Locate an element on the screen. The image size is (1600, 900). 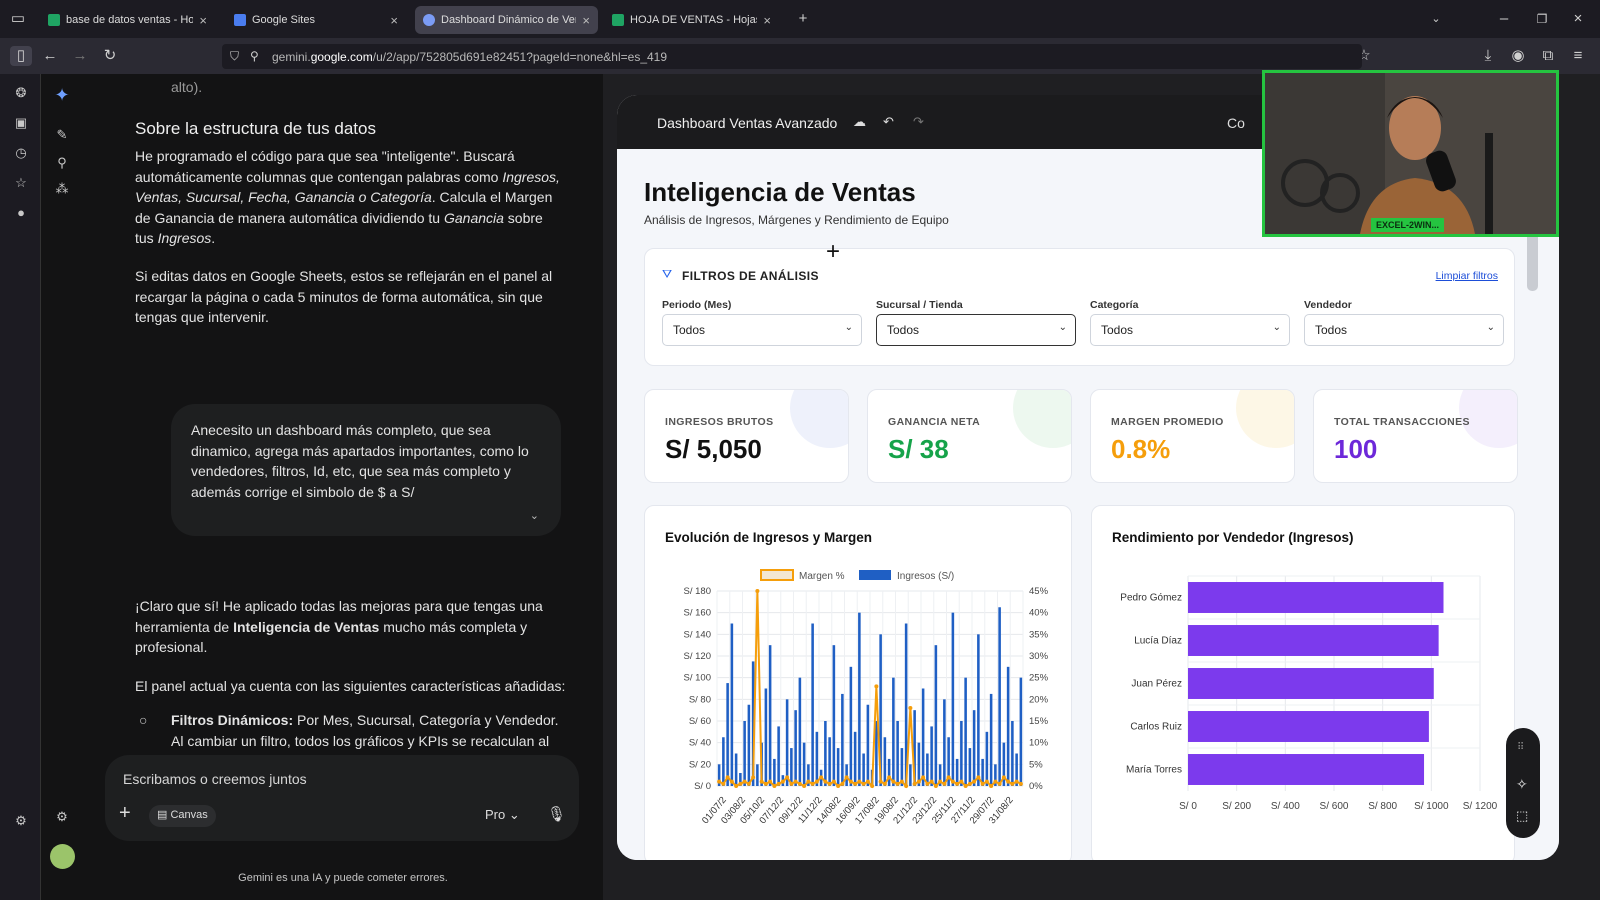
y-right-tick: 35% is located at coordinates (1039, 634).